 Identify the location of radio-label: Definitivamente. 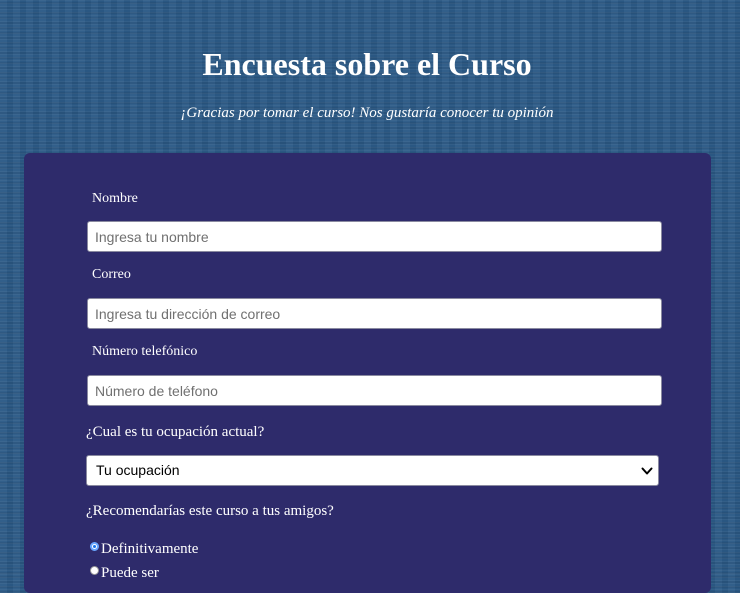
(150, 549).